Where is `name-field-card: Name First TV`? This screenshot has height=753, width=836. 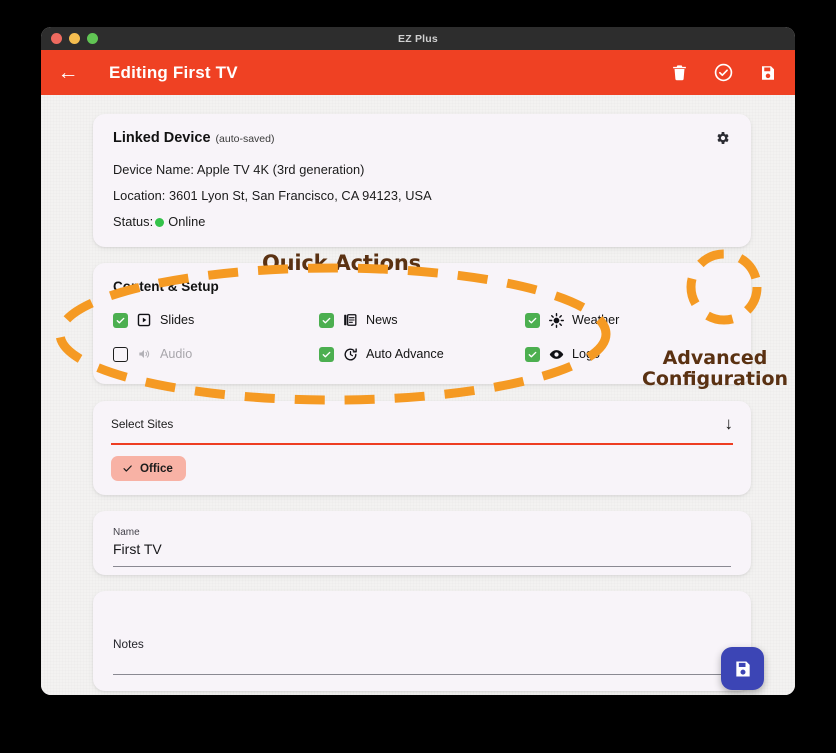 name-field-card: Name First TV is located at coordinates (422, 542).